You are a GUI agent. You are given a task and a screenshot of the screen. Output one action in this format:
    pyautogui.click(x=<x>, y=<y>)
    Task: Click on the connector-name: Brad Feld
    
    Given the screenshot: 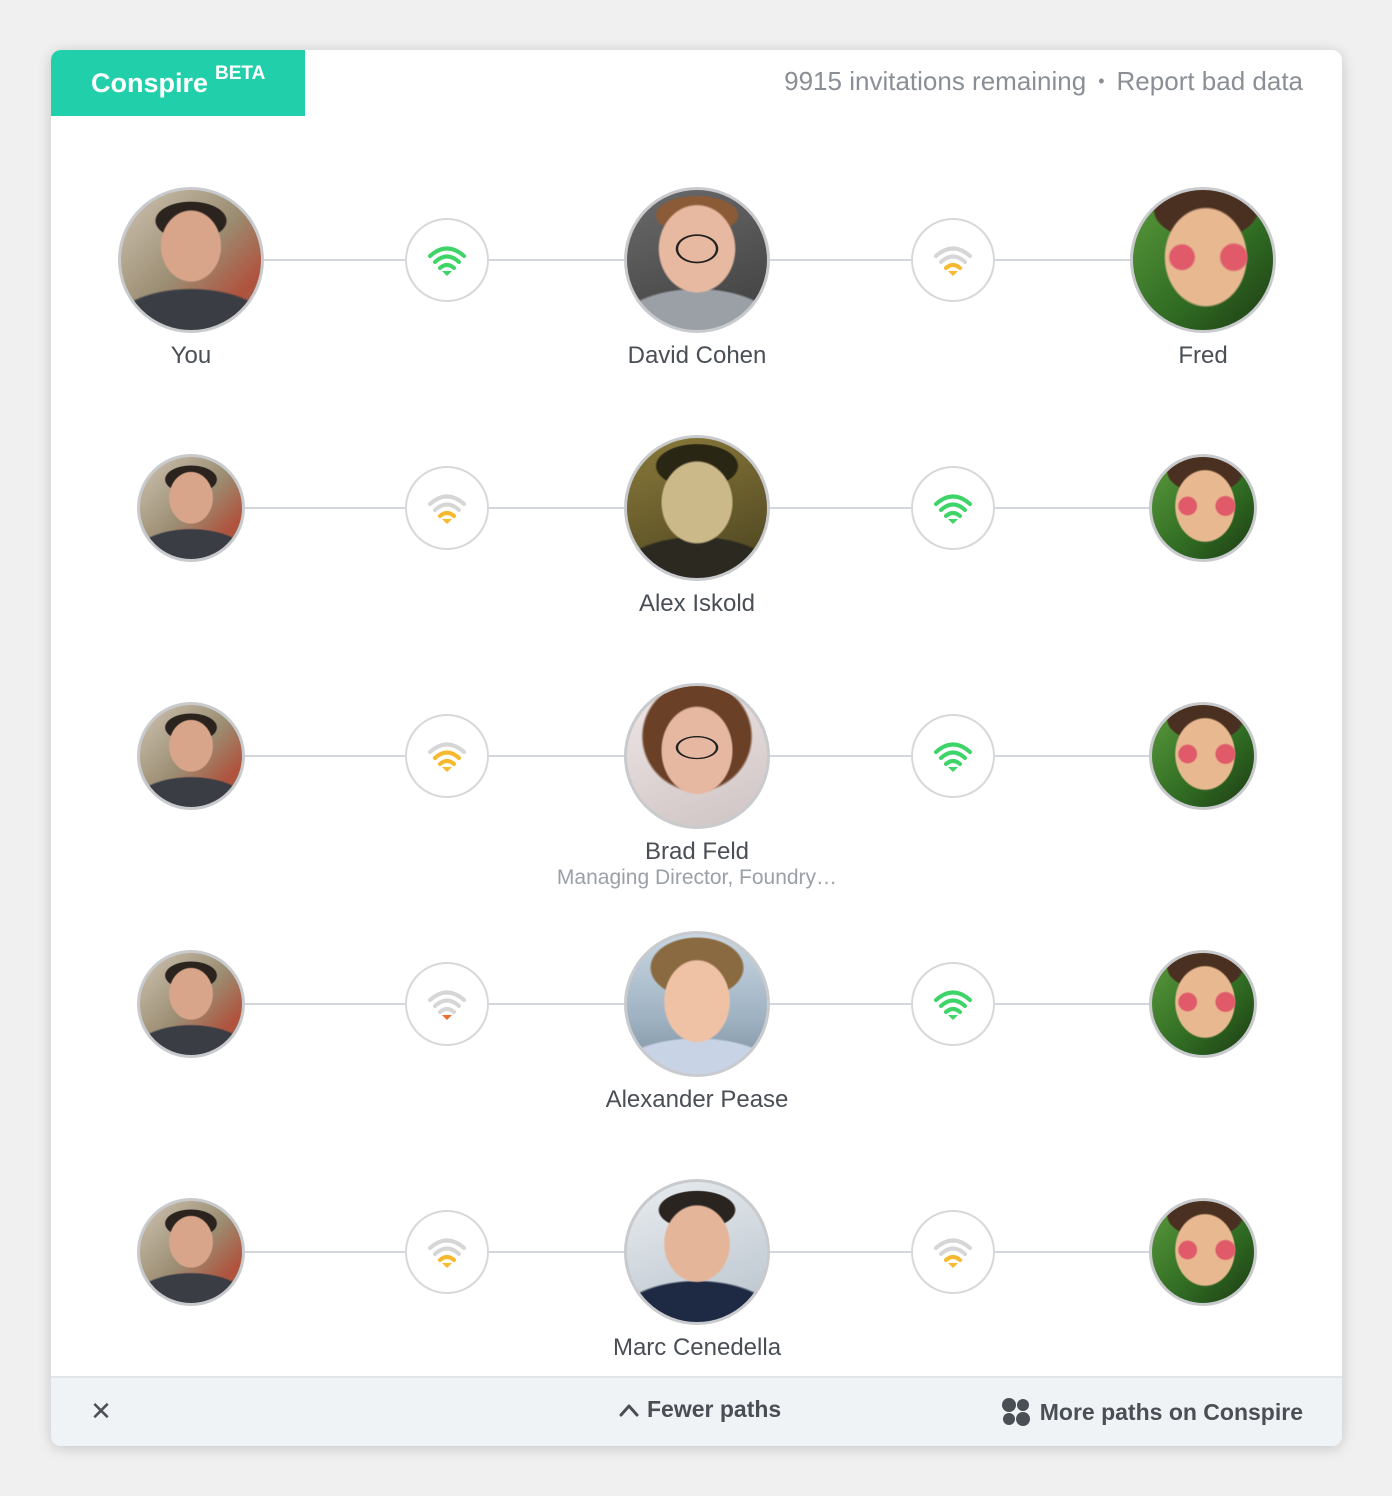 What is the action you would take?
    pyautogui.click(x=697, y=851)
    